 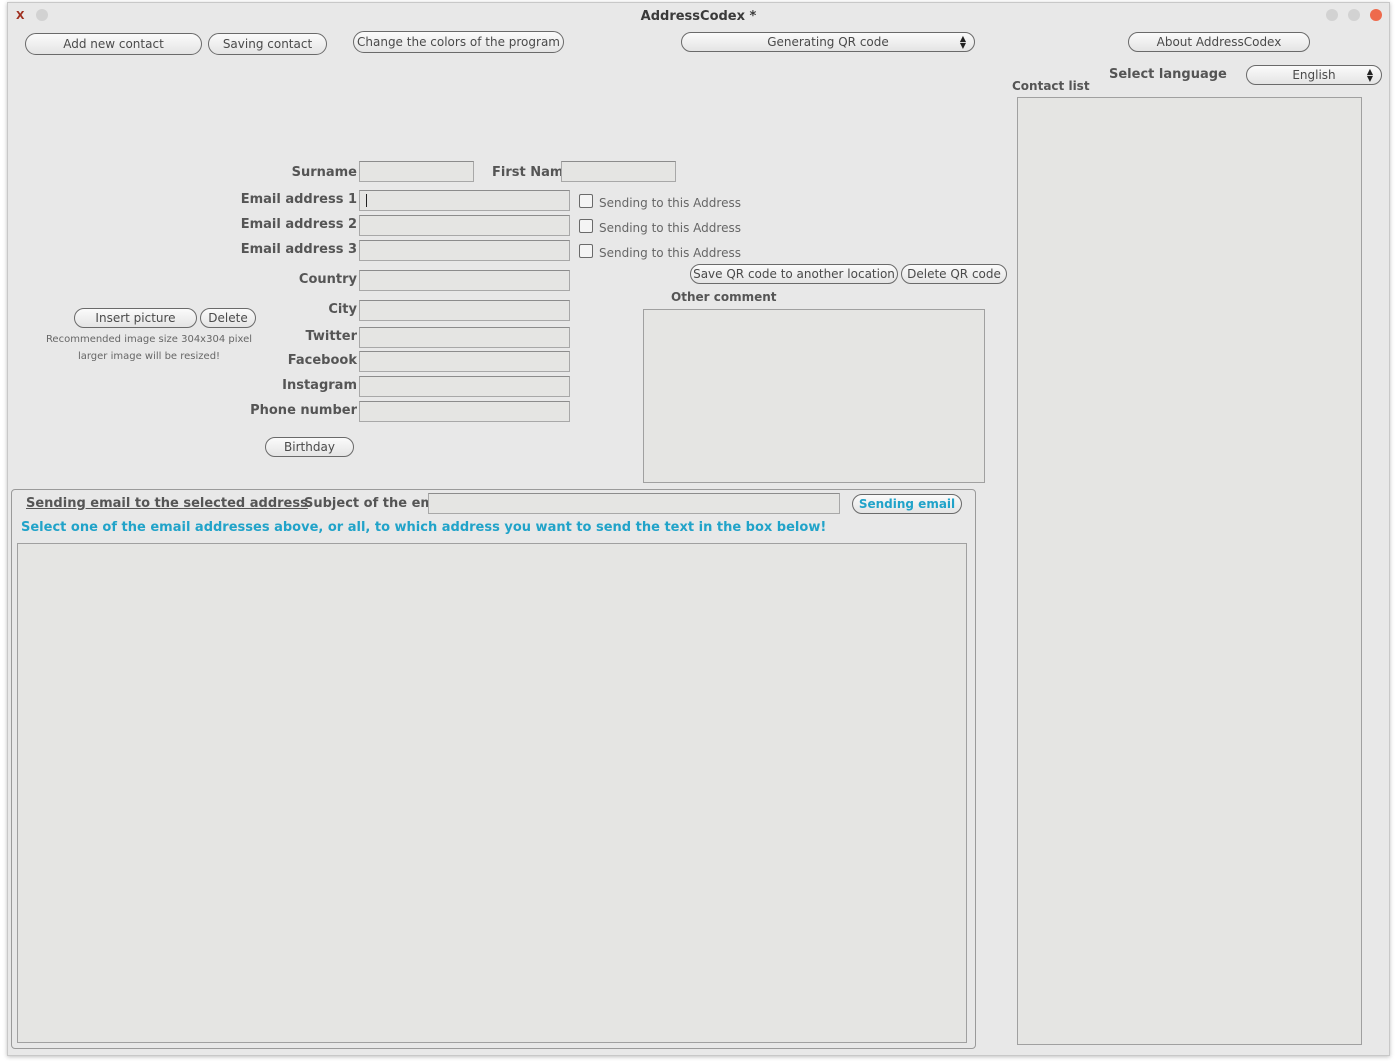 I want to click on qr-code-select: Generating QR code ▲ ▼, so click(x=828, y=42).